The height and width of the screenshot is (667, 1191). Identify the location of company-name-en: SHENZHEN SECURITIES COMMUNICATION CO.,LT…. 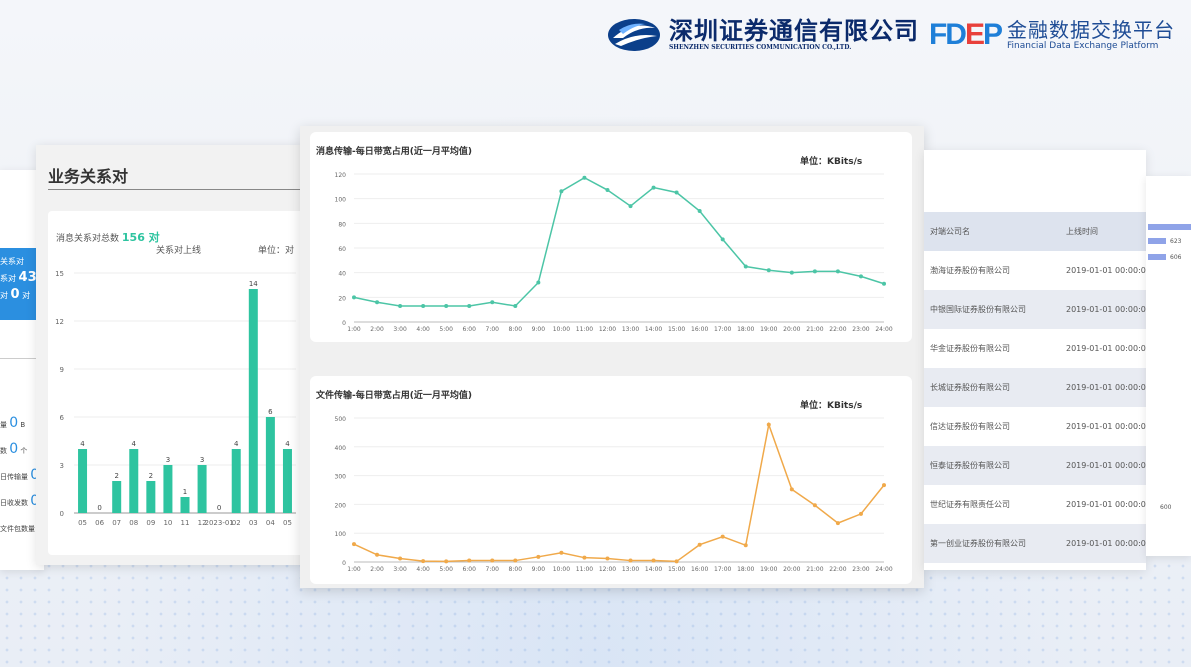
(760, 47).